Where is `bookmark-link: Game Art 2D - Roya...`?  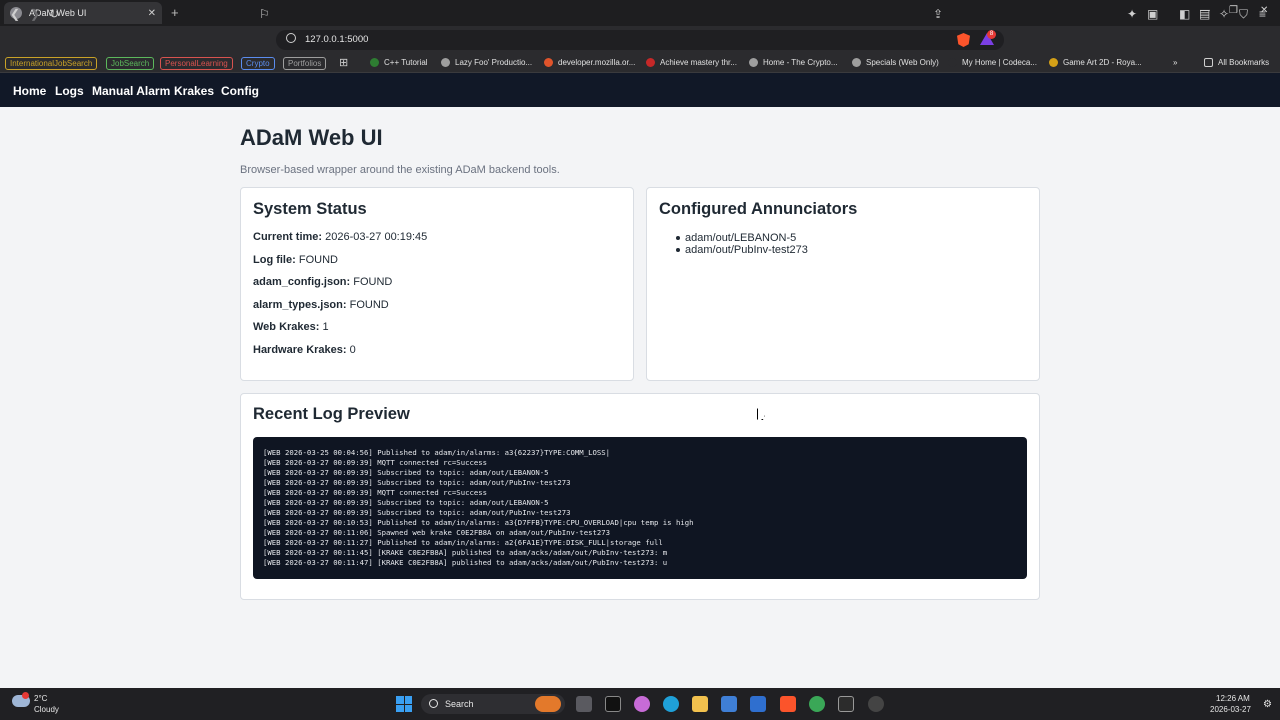
bookmark-link: Game Art 2D - Roya... is located at coordinates (1095, 62).